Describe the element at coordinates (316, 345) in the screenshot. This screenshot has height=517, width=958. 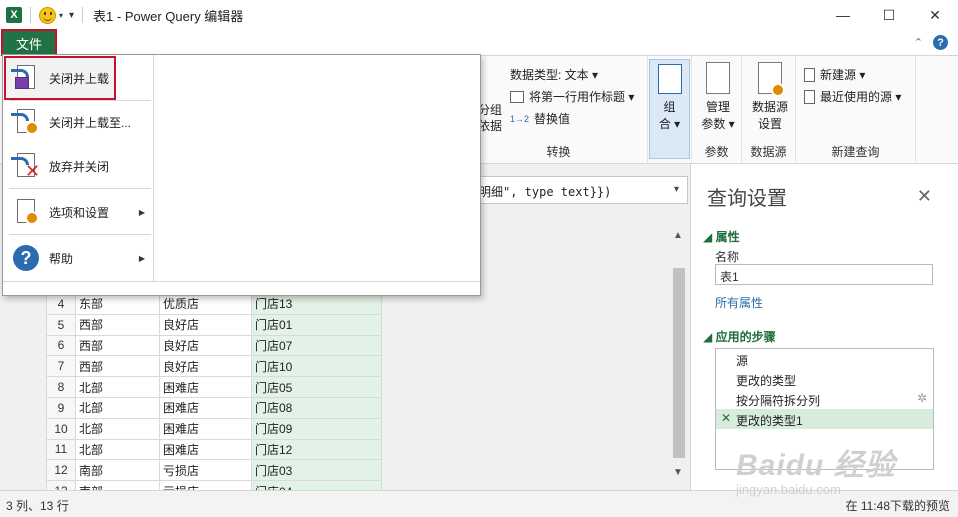
I see `store-name-cell: 门店07` at that location.